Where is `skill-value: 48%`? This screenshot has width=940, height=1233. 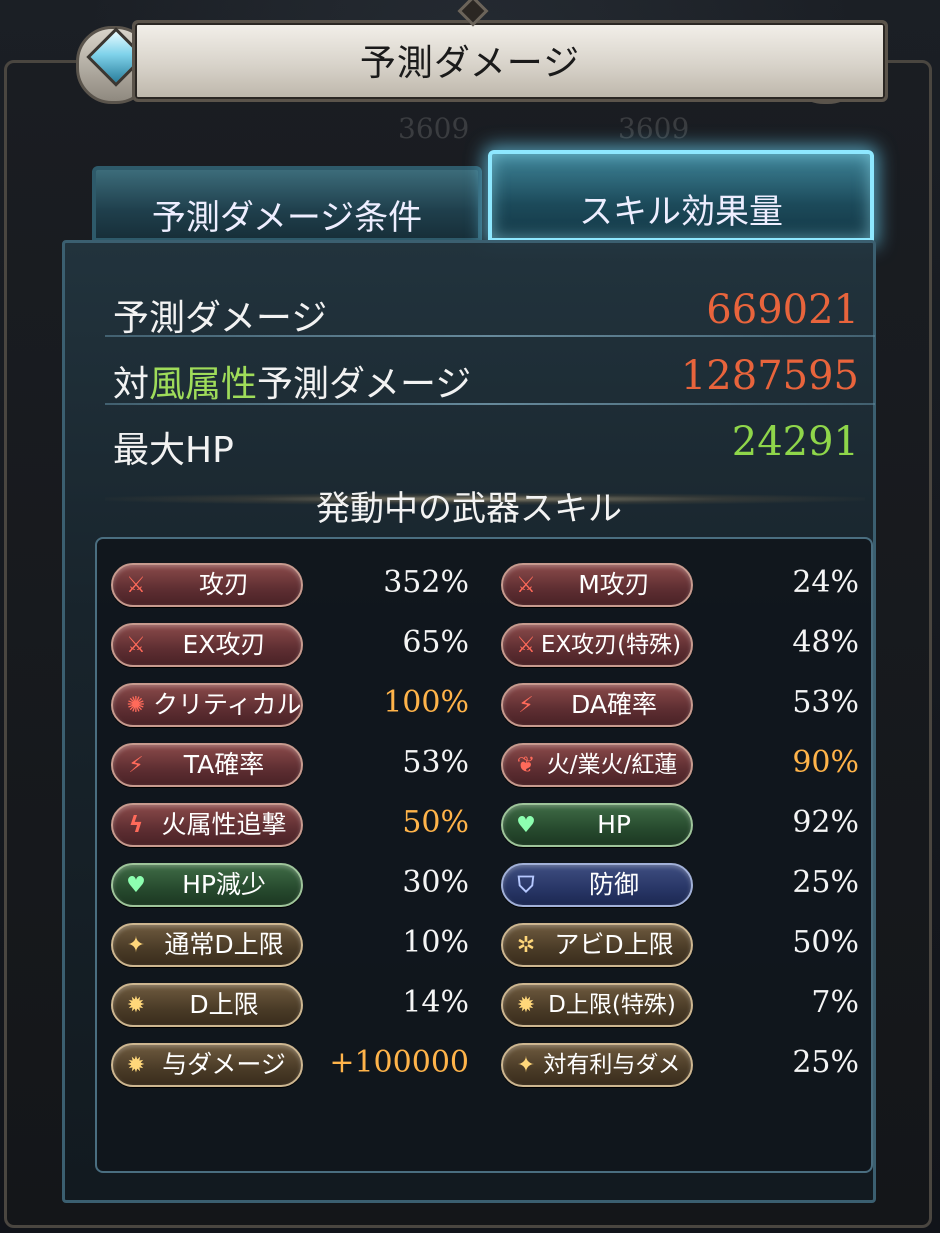
skill-value: 48% is located at coordinates (825, 642).